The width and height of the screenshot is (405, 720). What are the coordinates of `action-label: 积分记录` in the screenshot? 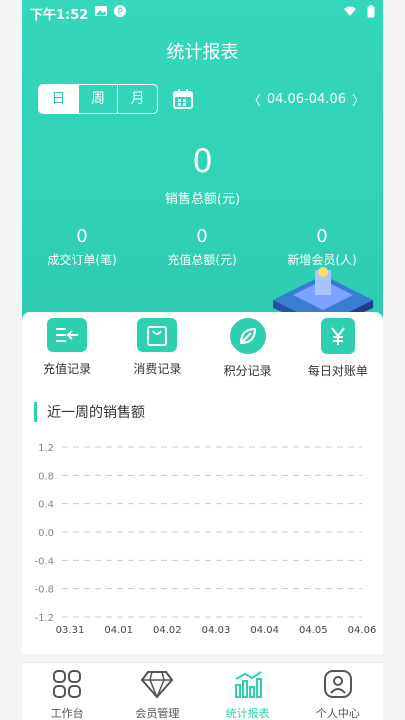 It's located at (247, 371).